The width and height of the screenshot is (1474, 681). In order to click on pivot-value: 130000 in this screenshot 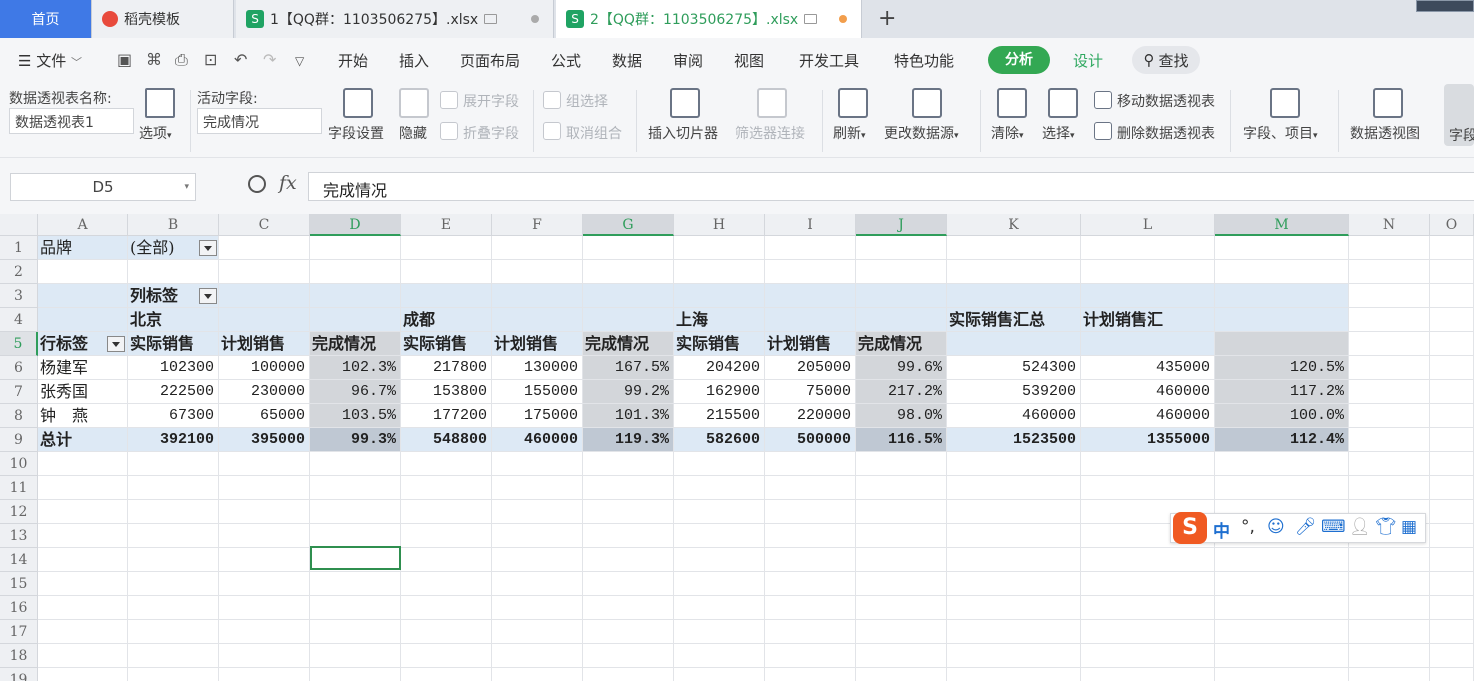, I will do `click(537, 368)`.